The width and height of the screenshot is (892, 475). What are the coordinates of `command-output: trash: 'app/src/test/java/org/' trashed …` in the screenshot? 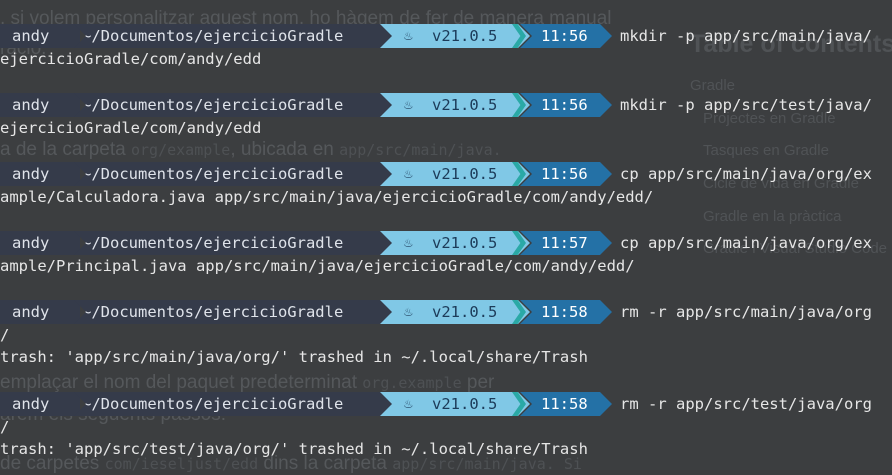 It's located at (294, 449).